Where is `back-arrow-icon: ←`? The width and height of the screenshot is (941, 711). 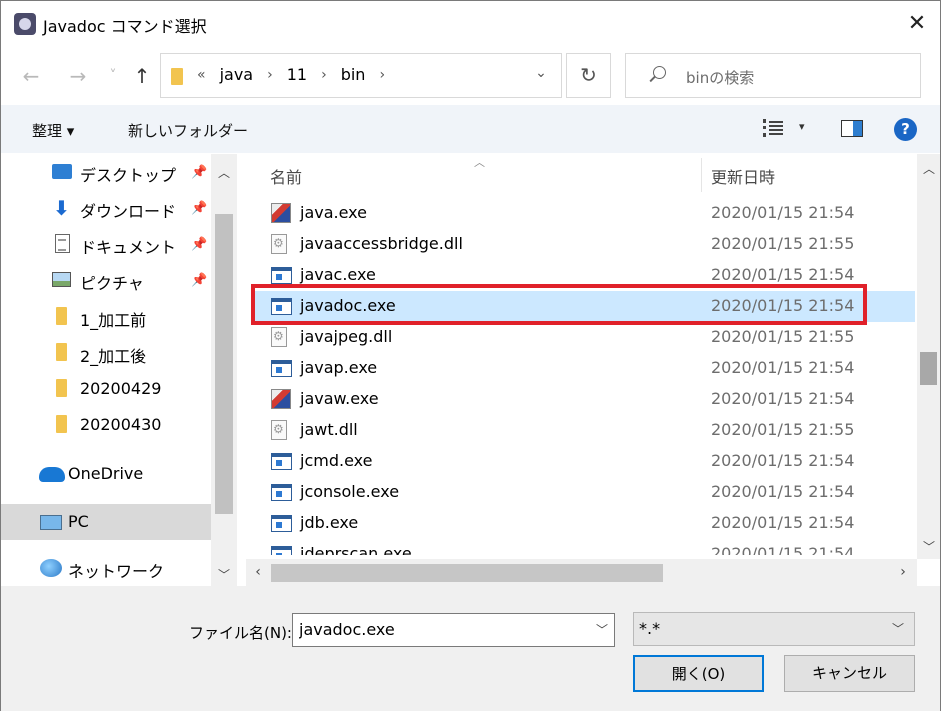
back-arrow-icon: ← is located at coordinates (31, 76).